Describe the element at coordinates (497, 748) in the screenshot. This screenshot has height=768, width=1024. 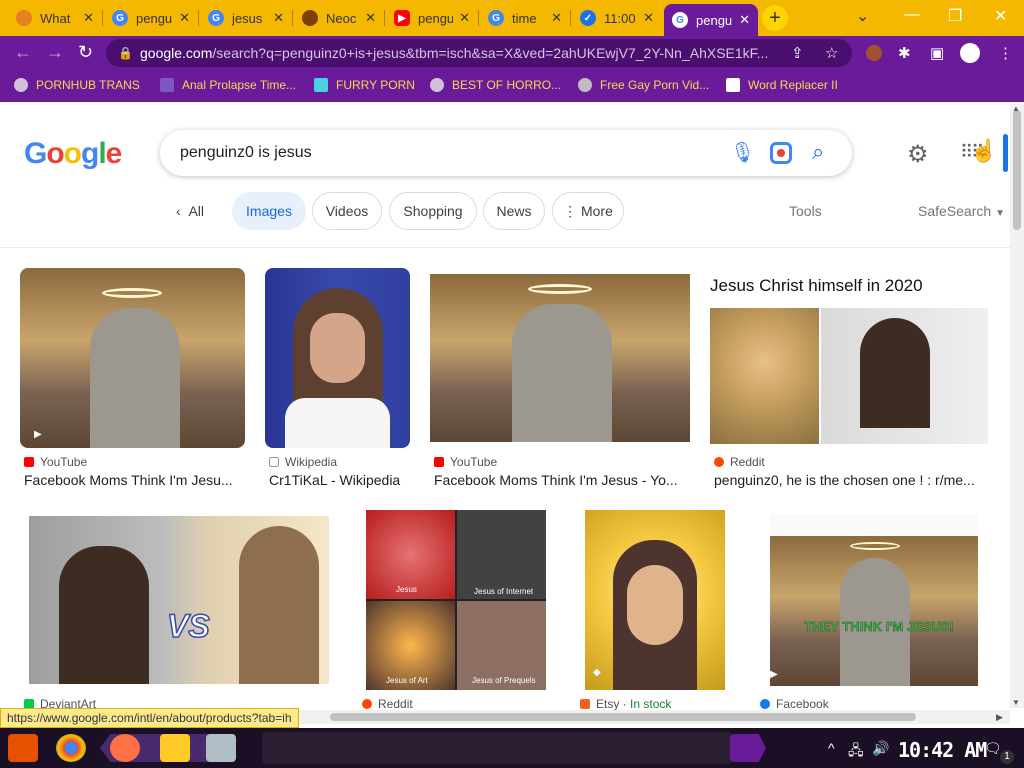
I see `taskbar-wallpaper-band` at that location.